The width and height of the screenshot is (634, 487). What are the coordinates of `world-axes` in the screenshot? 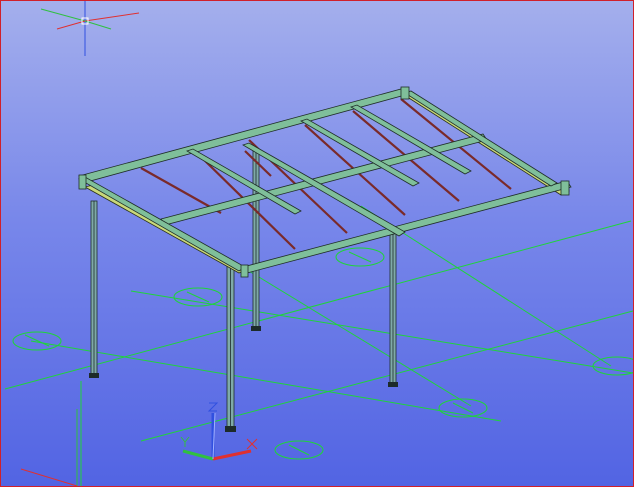 It's located at (49, 447).